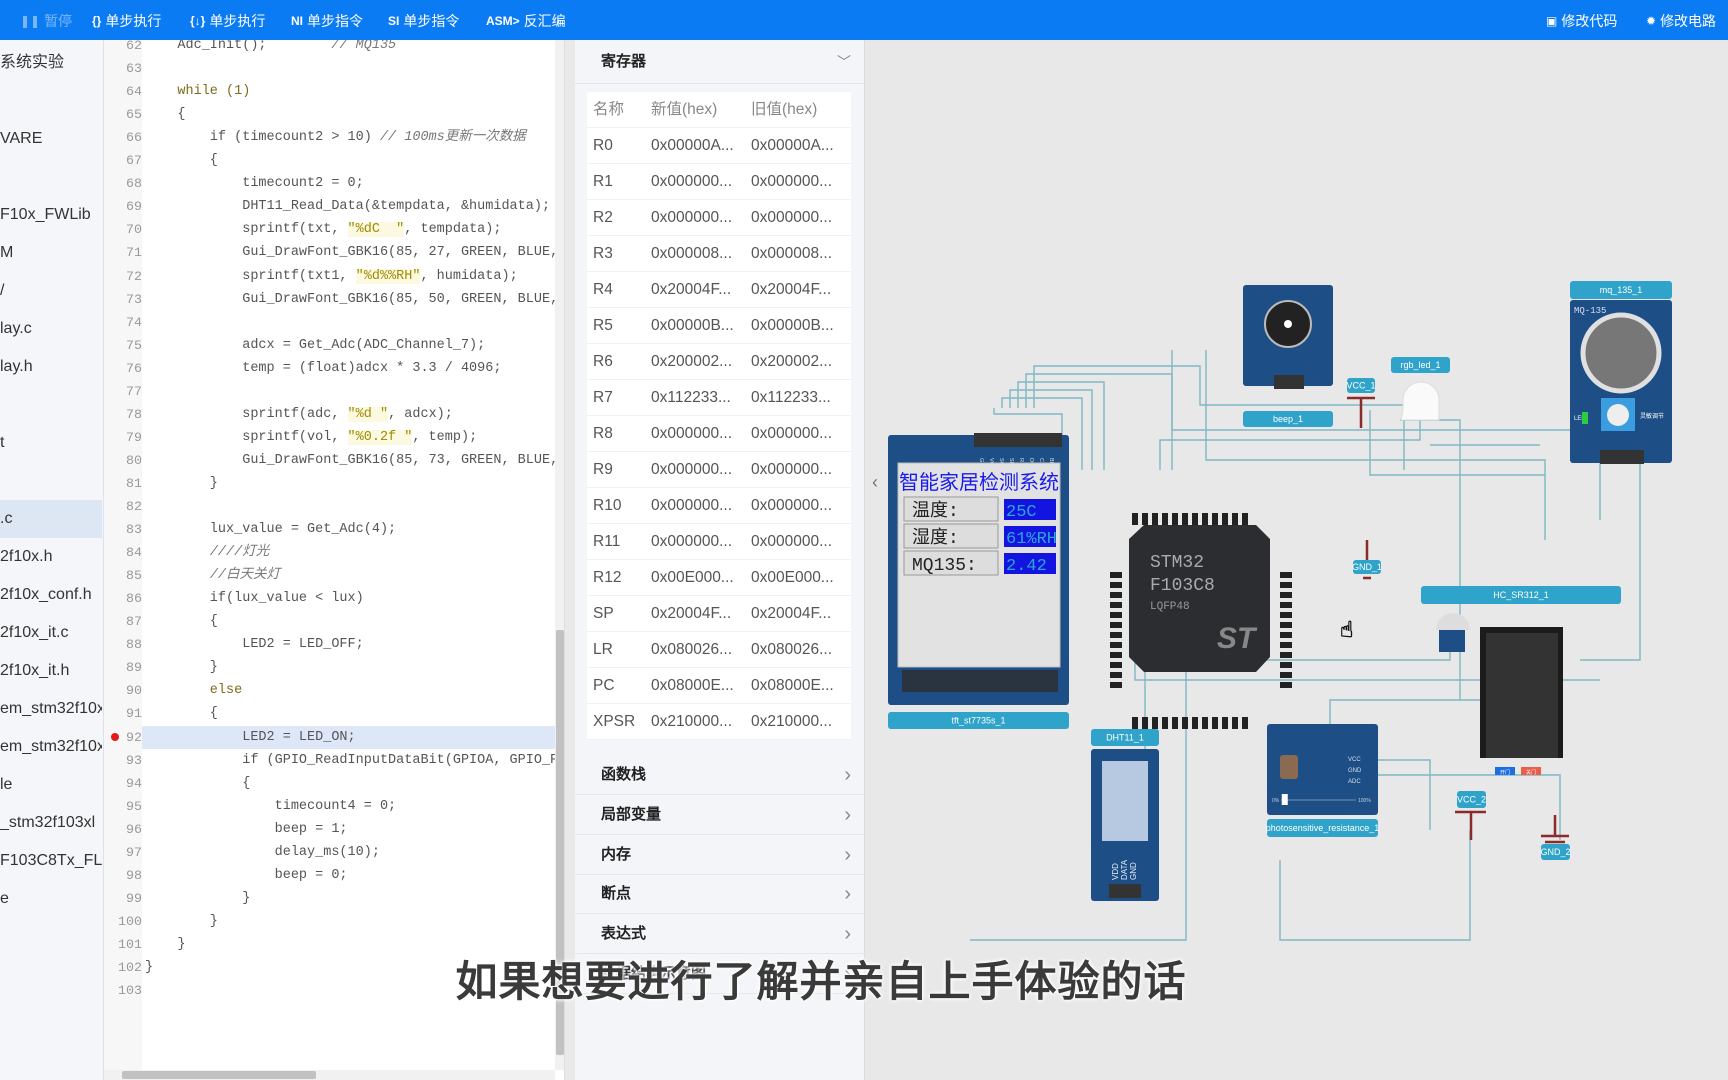 Image resolution: width=1728 pixels, height=1080 pixels. I want to click on vertical-scrollbar, so click(559, 555).